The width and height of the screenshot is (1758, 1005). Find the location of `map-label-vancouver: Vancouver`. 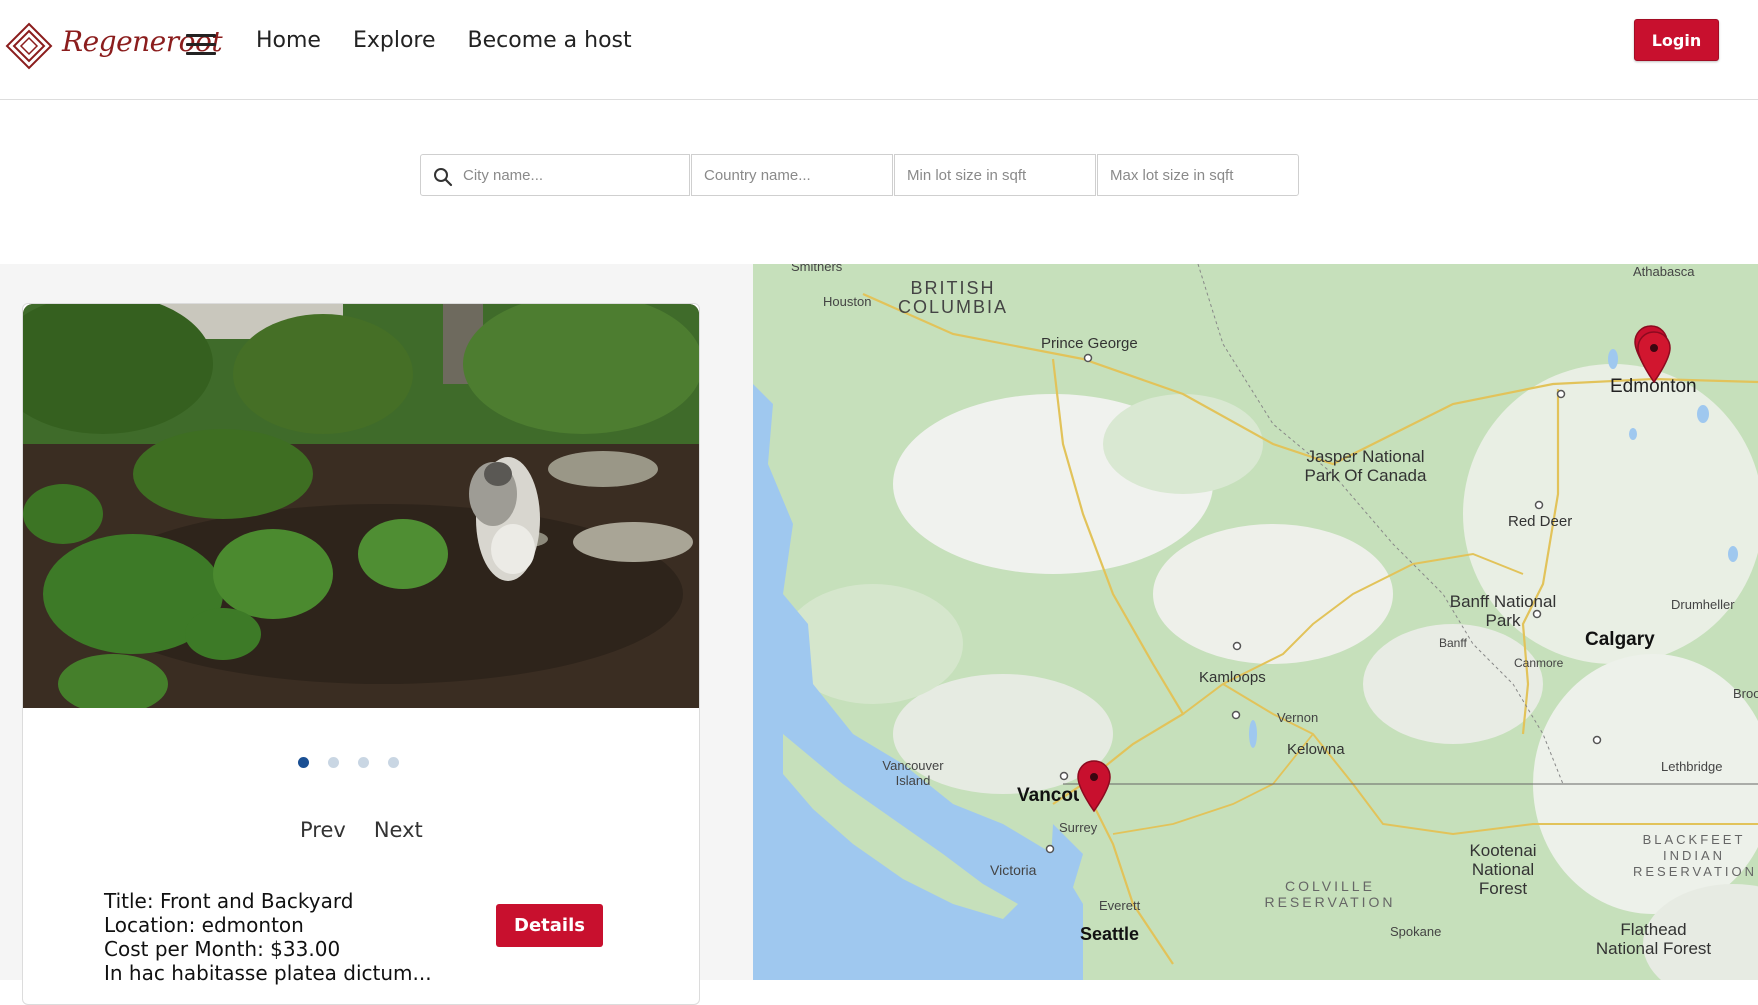

map-label-vancouver: Vancouver is located at coordinates (1048, 795).